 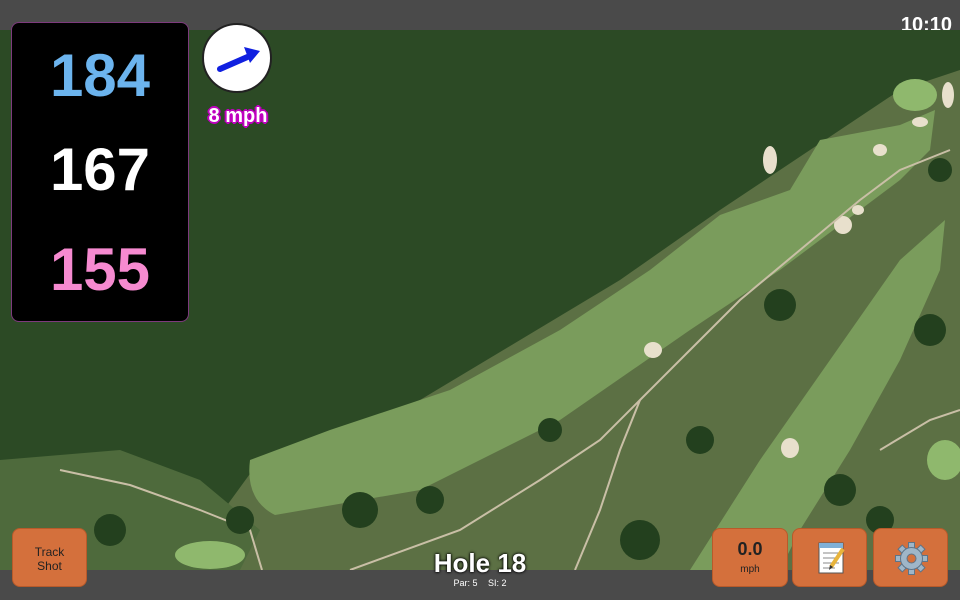 I want to click on distance-middle: 167, so click(x=100, y=169).